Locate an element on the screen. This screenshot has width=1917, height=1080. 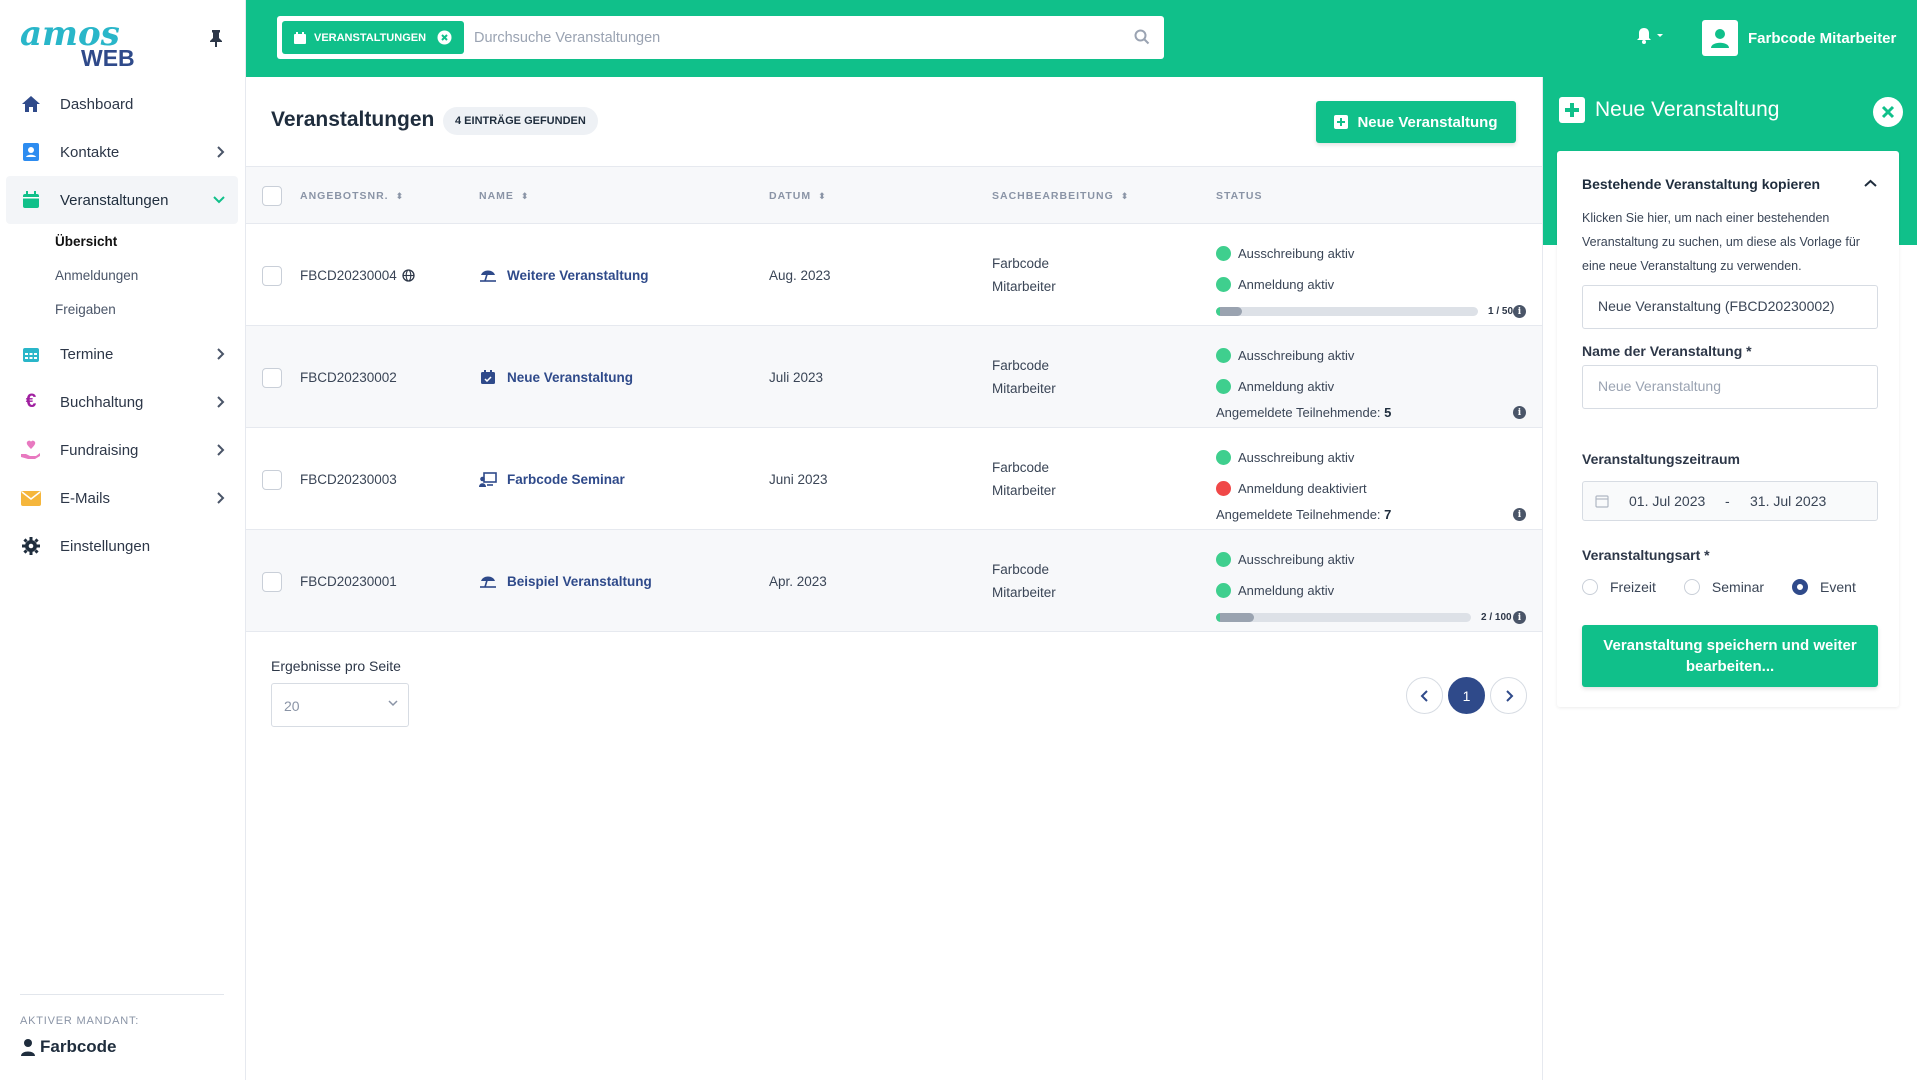
nav-veranstaltungen: Veranstaltungen is located at coordinates (122, 200).